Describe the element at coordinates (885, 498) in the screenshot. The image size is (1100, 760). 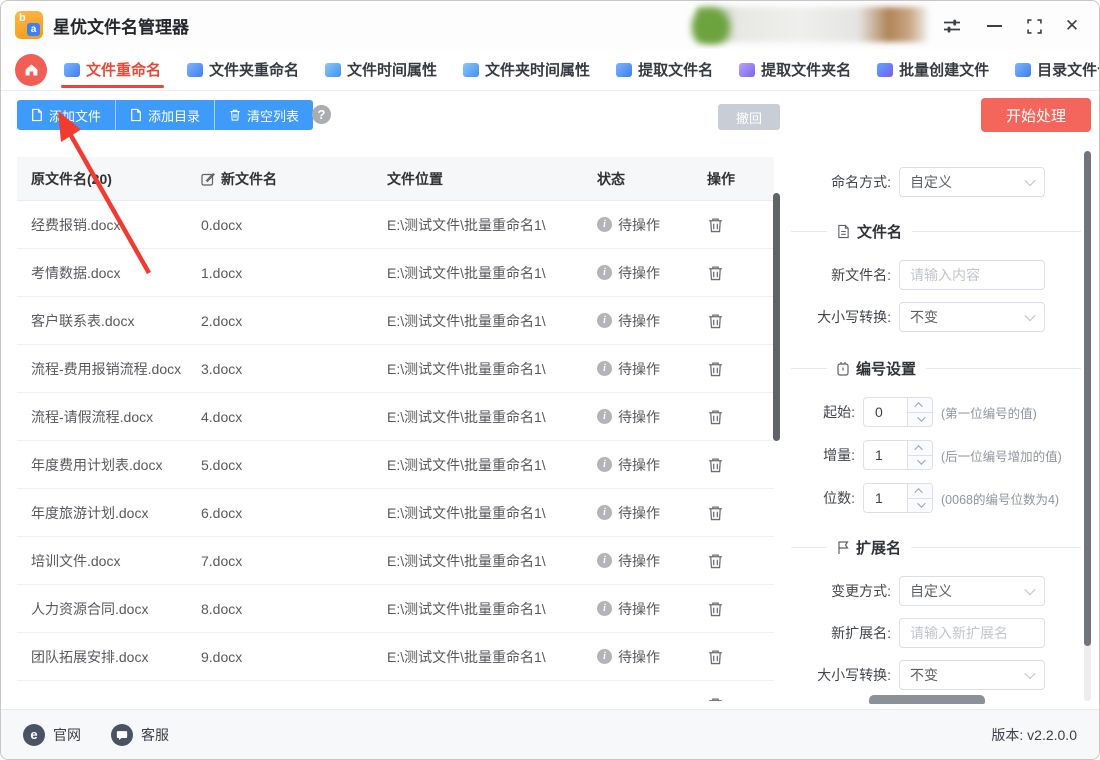
I see `digits-input` at that location.